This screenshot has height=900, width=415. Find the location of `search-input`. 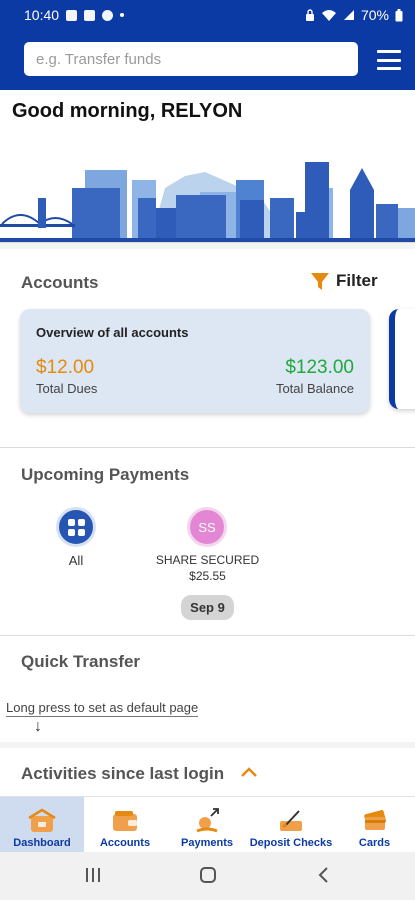

search-input is located at coordinates (191, 59).